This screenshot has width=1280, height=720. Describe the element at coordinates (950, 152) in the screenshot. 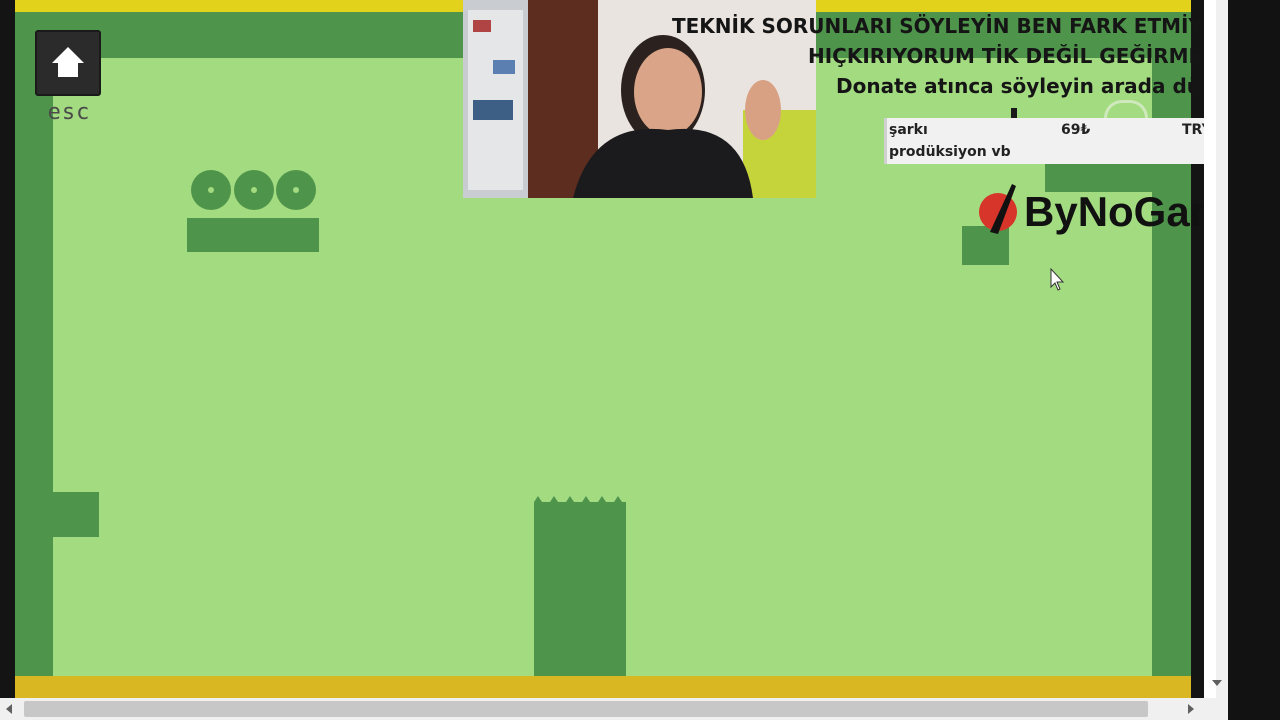

I see `donation-detail: prodüksiyon vb` at that location.